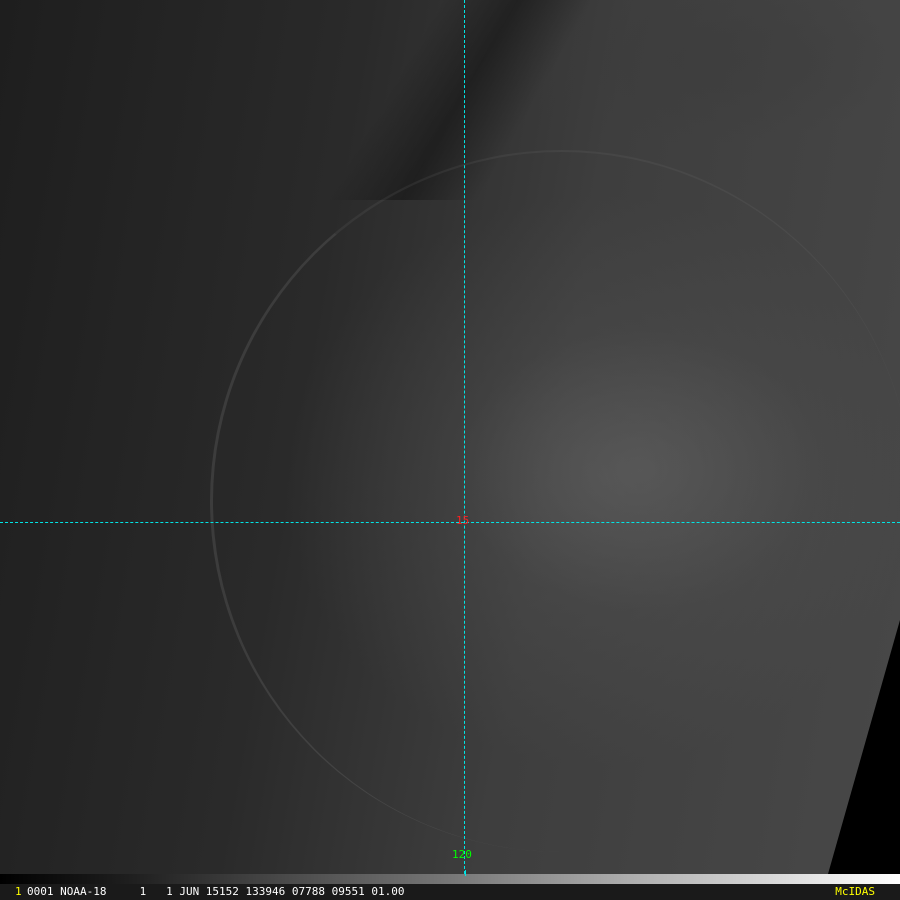 Image resolution: width=900 pixels, height=900 pixels. Describe the element at coordinates (462, 854) in the screenshot. I see `longitude-label: 120` at that location.